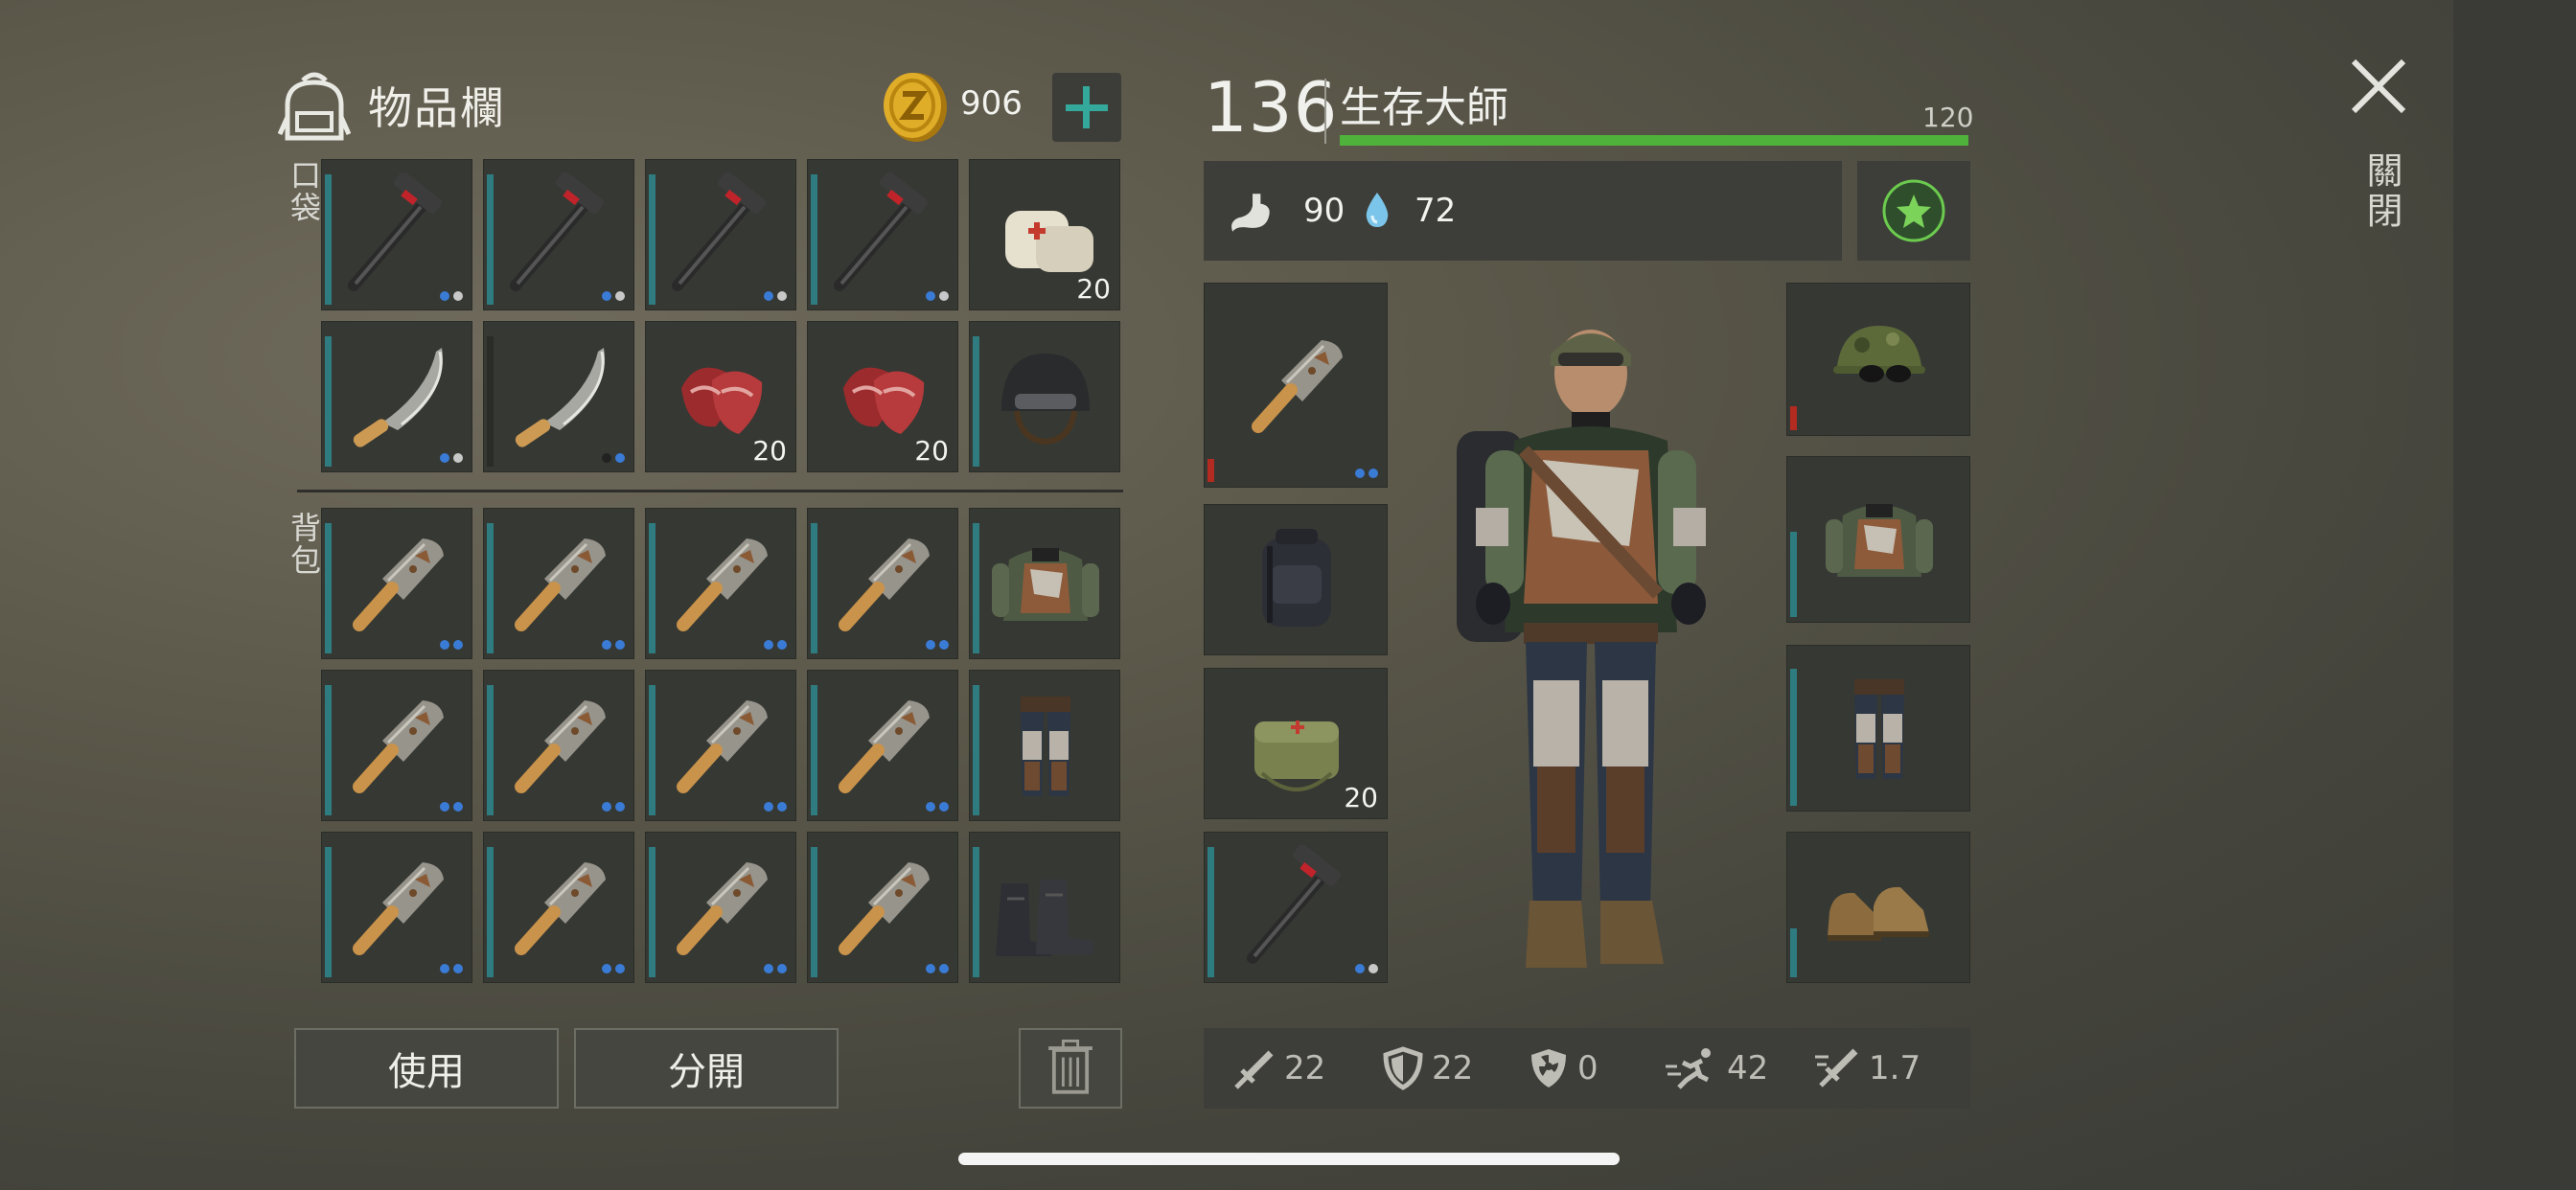 The height and width of the screenshot is (1190, 2576). Describe the element at coordinates (1250, 213) in the screenshot. I see `stomach-icon` at that location.